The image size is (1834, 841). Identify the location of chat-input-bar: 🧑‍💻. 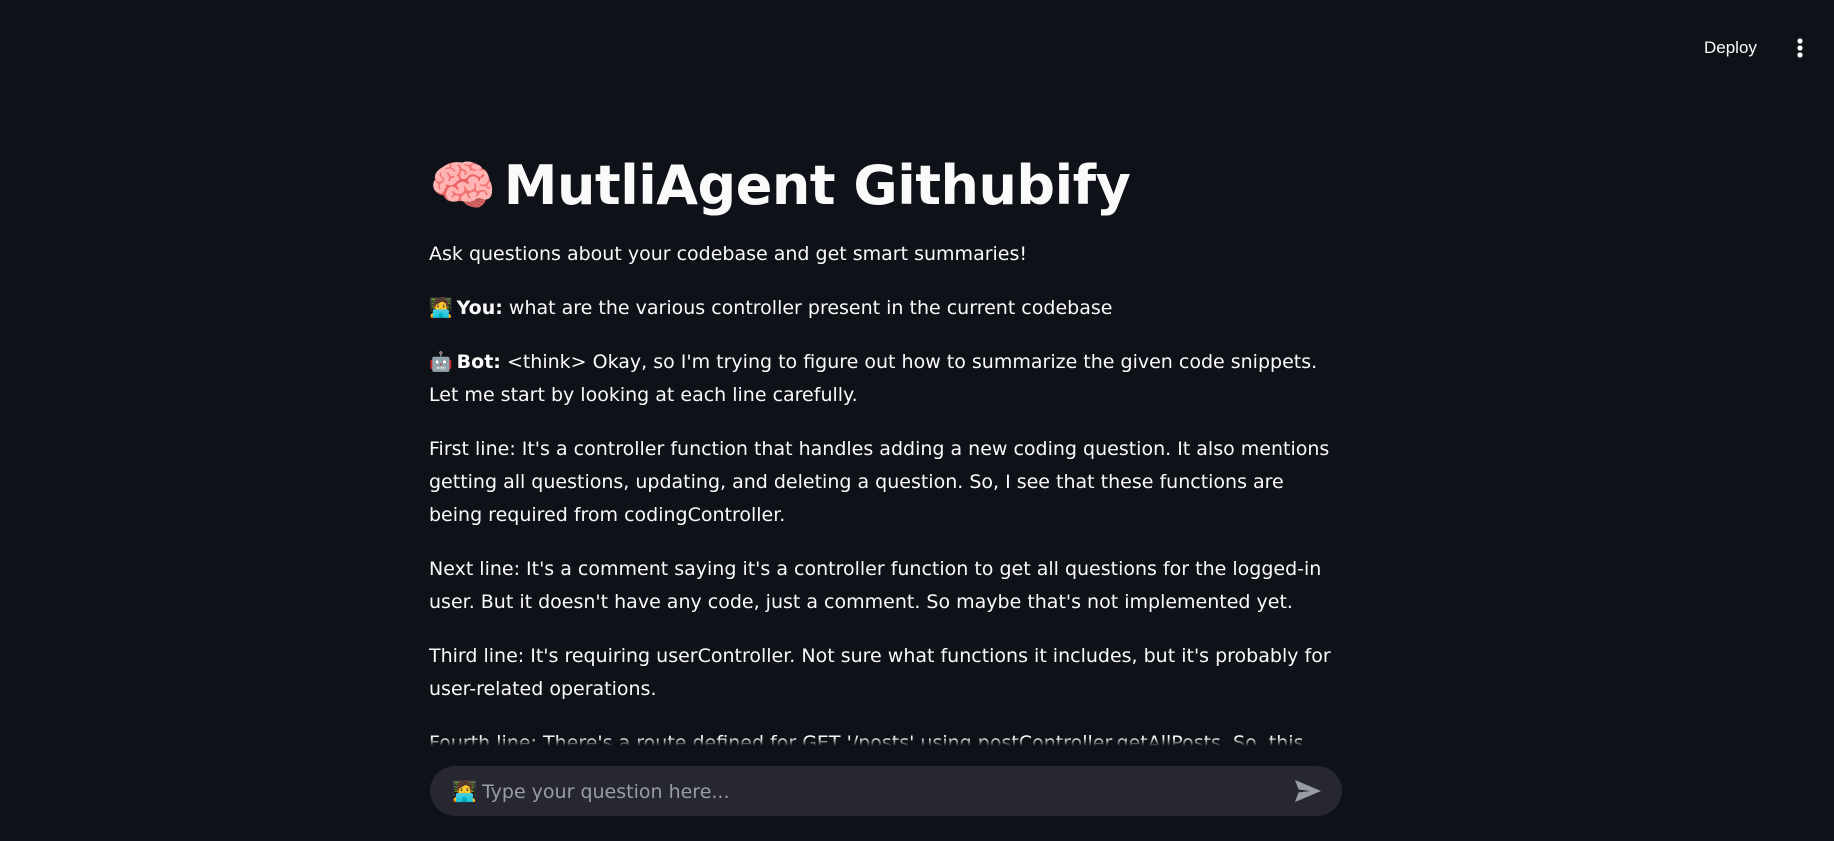
(886, 792).